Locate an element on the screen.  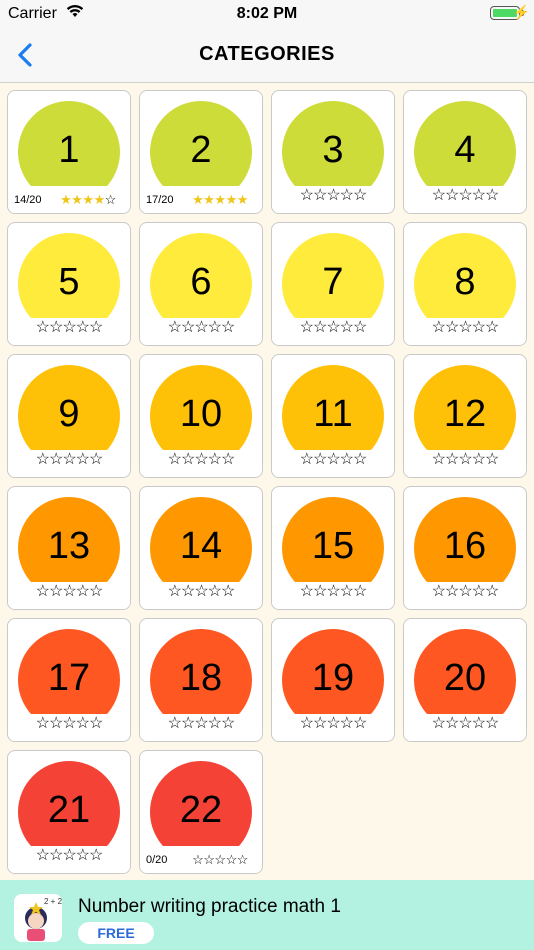
category-number: 22 is located at coordinates (201, 810).